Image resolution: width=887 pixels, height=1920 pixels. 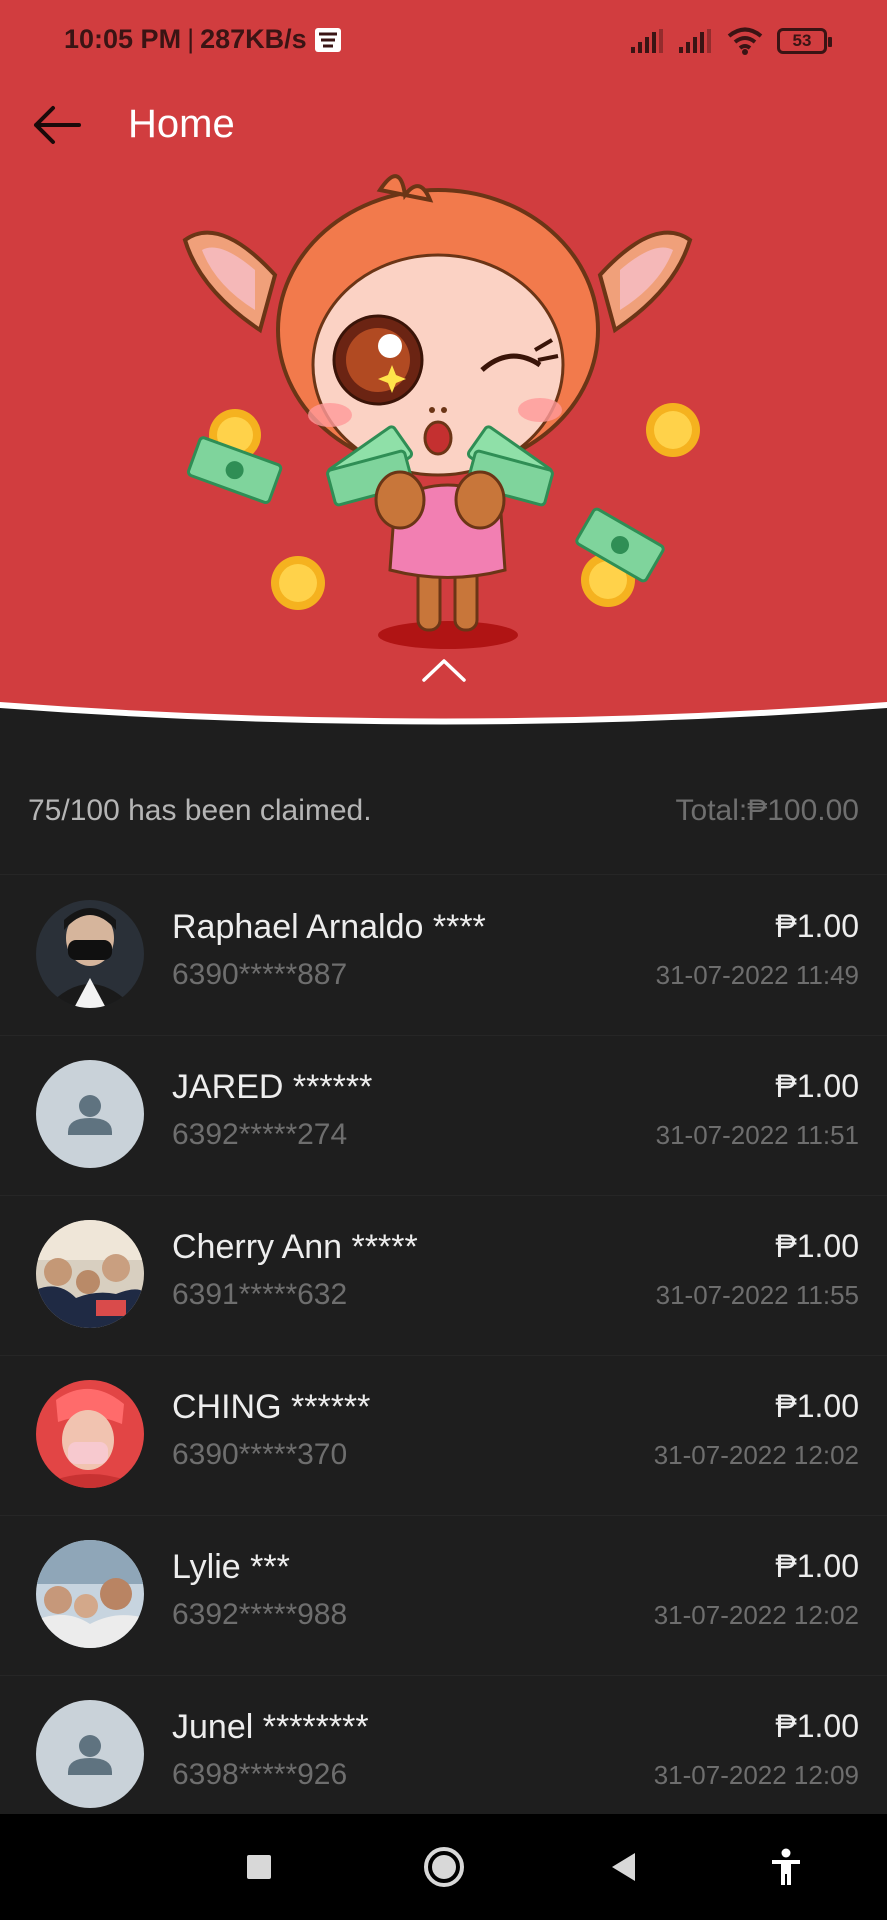 I want to click on battery-level: 53, so click(x=802, y=40).